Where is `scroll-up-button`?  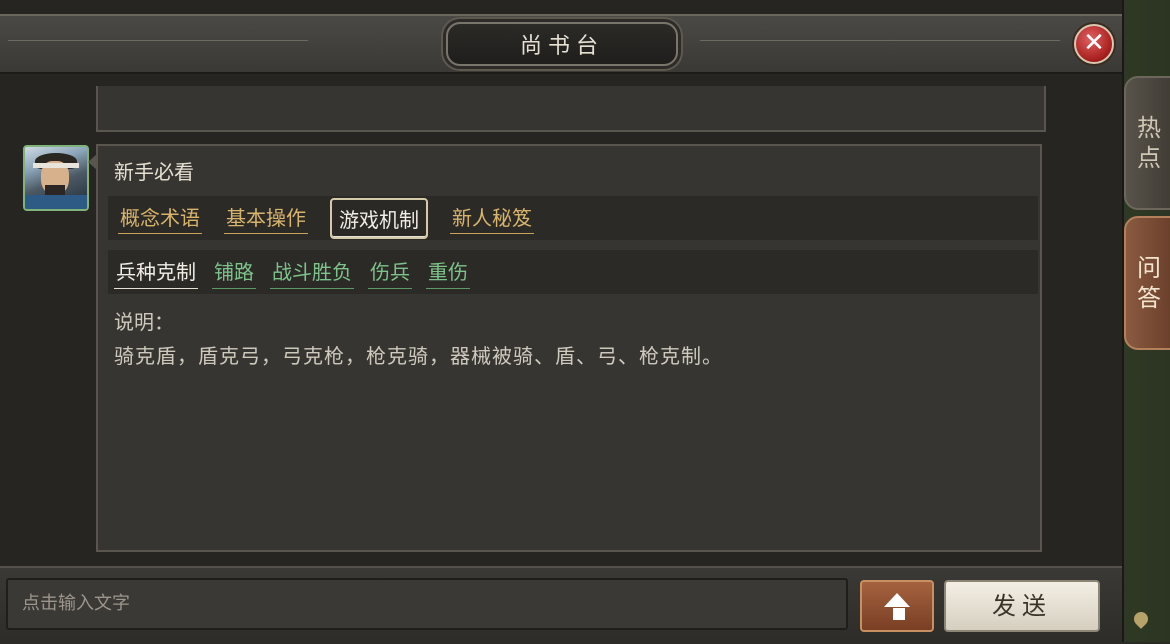
scroll-up-button is located at coordinates (897, 606).